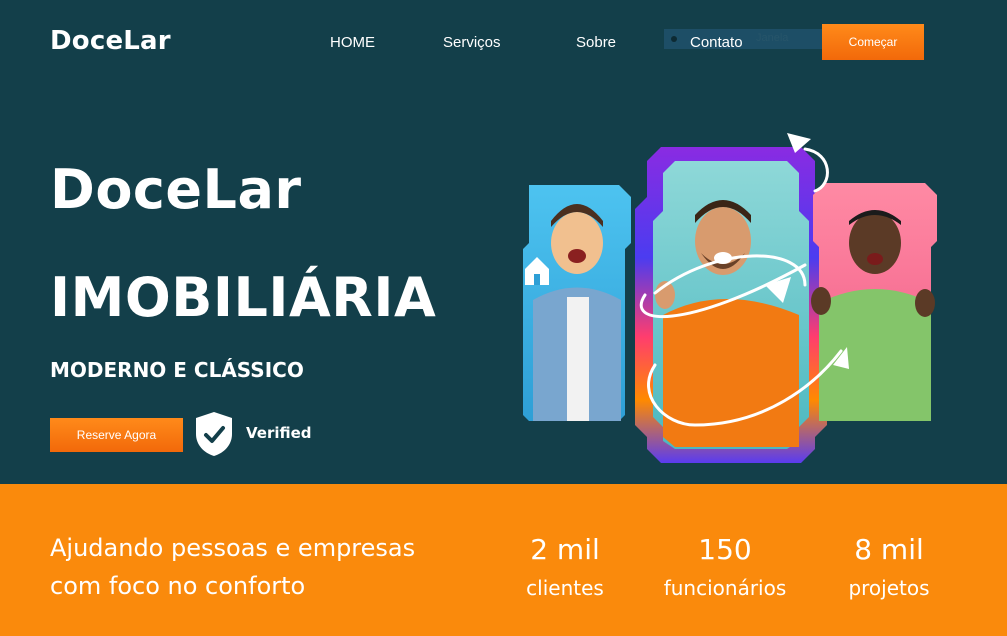 The width and height of the screenshot is (1007, 636). What do you see at coordinates (725, 569) in the screenshot?
I see `stat-funcionarios: 150 funcionários` at bounding box center [725, 569].